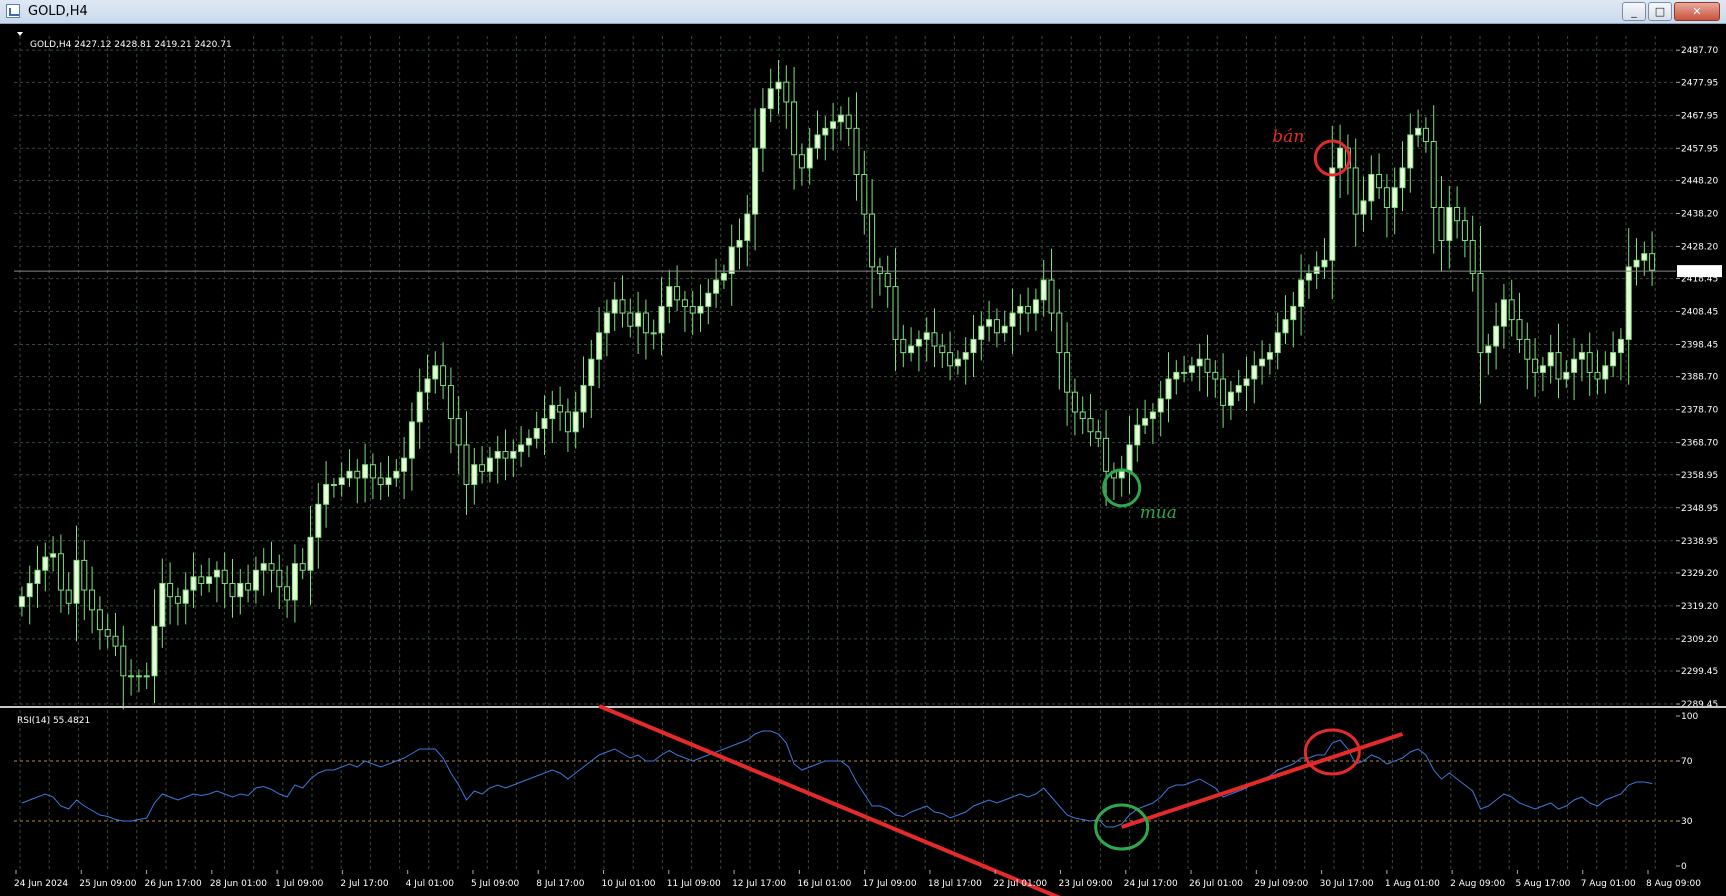 Image resolution: width=1726 pixels, height=896 pixels. What do you see at coordinates (1687, 822) in the screenshot?
I see `rsi-tick-label: 30` at bounding box center [1687, 822].